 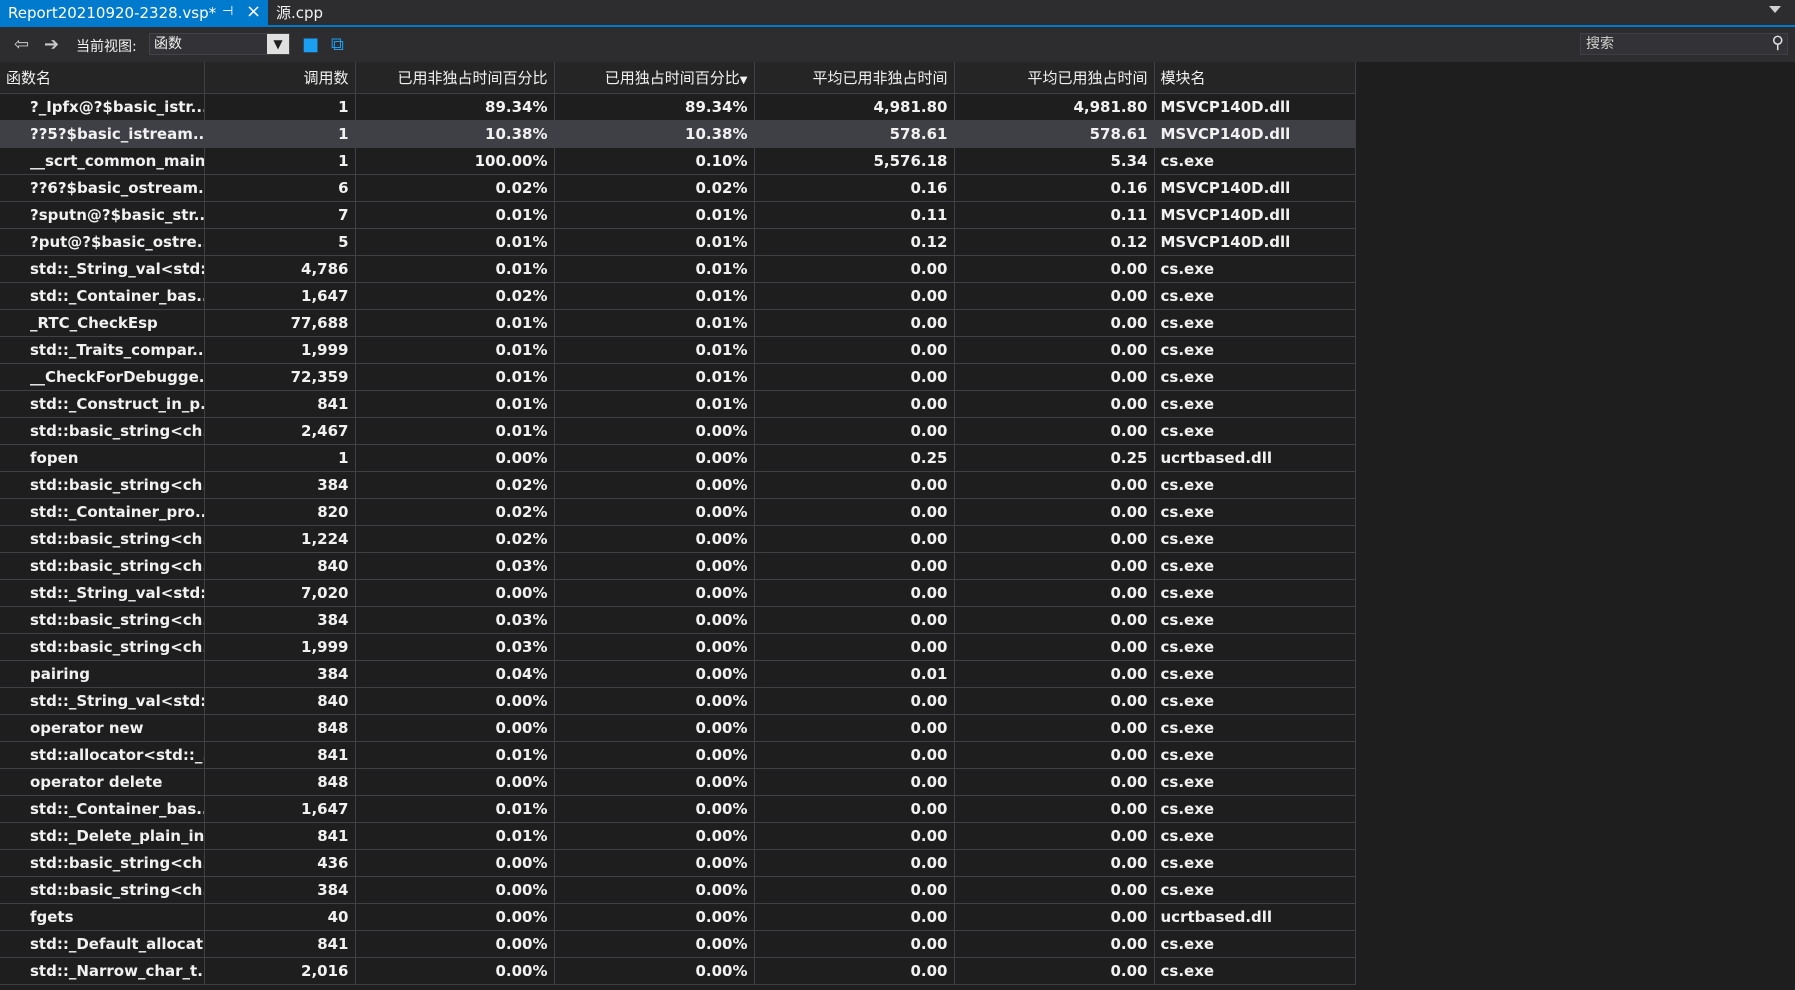 I want to click on column-header-exclusive-percent: 已用独占时间百分比▼, so click(x=654, y=78).